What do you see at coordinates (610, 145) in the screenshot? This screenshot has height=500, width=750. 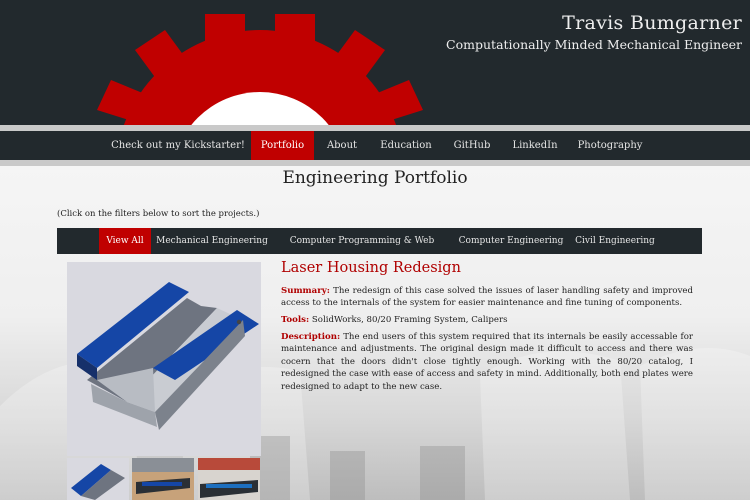 I see `nav-photography-link: Photography` at bounding box center [610, 145].